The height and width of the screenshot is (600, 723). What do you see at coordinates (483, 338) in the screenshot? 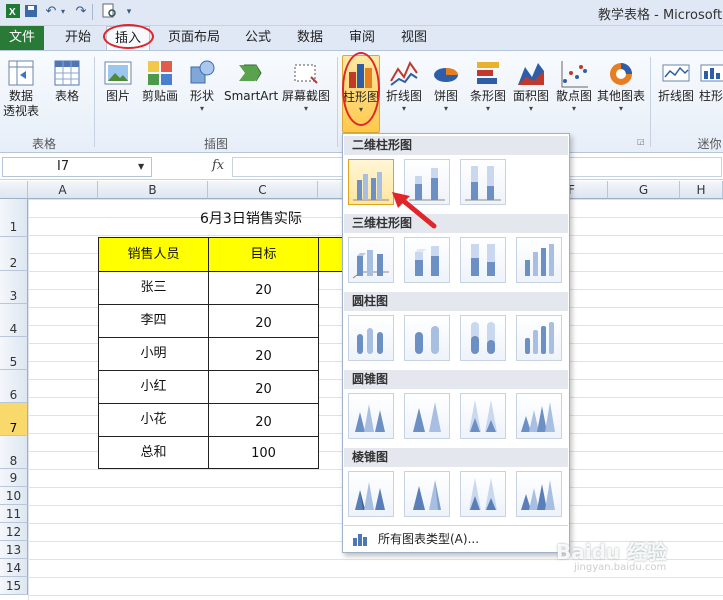
I see `100-stacked-cylinder-option` at bounding box center [483, 338].